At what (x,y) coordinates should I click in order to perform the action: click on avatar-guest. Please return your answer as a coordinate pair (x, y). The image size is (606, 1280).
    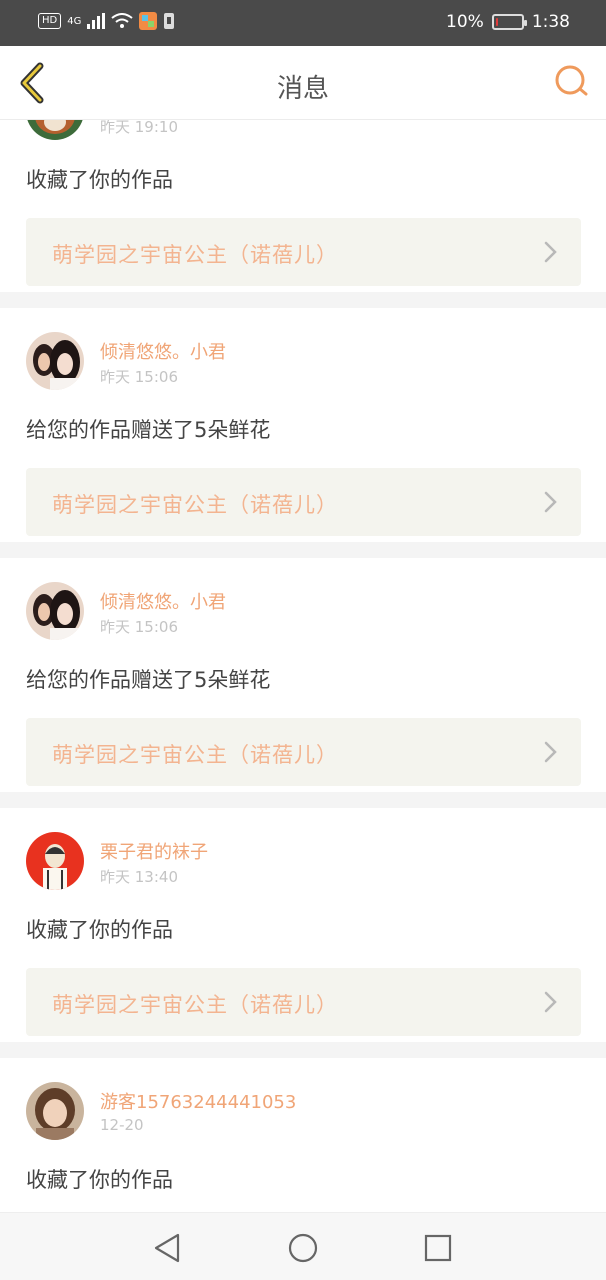
    Looking at the image, I should click on (55, 1111).